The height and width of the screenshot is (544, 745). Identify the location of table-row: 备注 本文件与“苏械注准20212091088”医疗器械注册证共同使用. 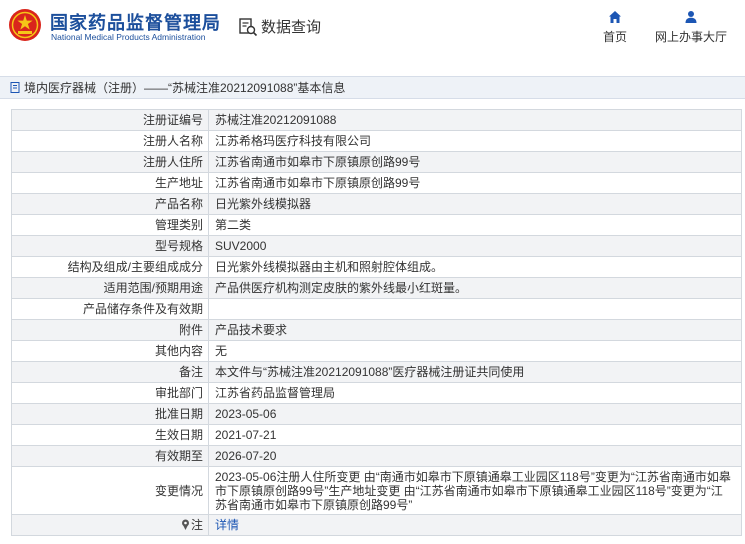
(376, 372).